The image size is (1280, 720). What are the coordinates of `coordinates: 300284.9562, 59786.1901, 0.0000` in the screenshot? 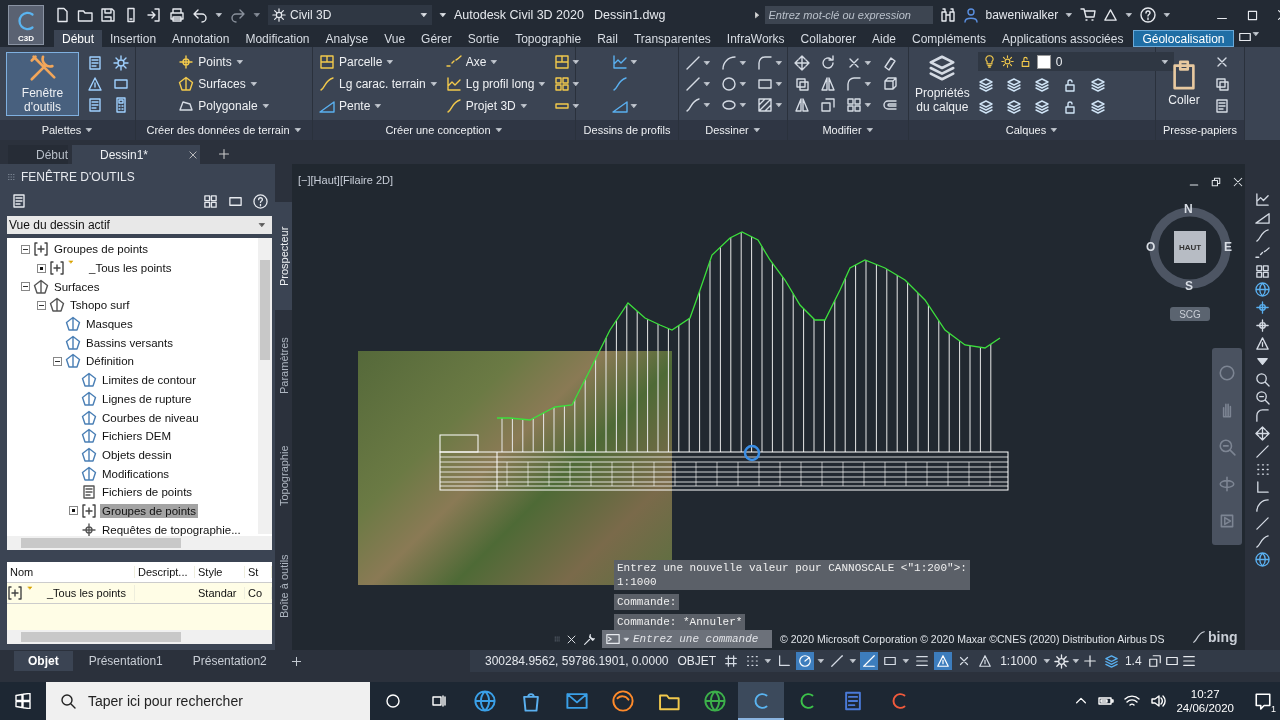 It's located at (577, 661).